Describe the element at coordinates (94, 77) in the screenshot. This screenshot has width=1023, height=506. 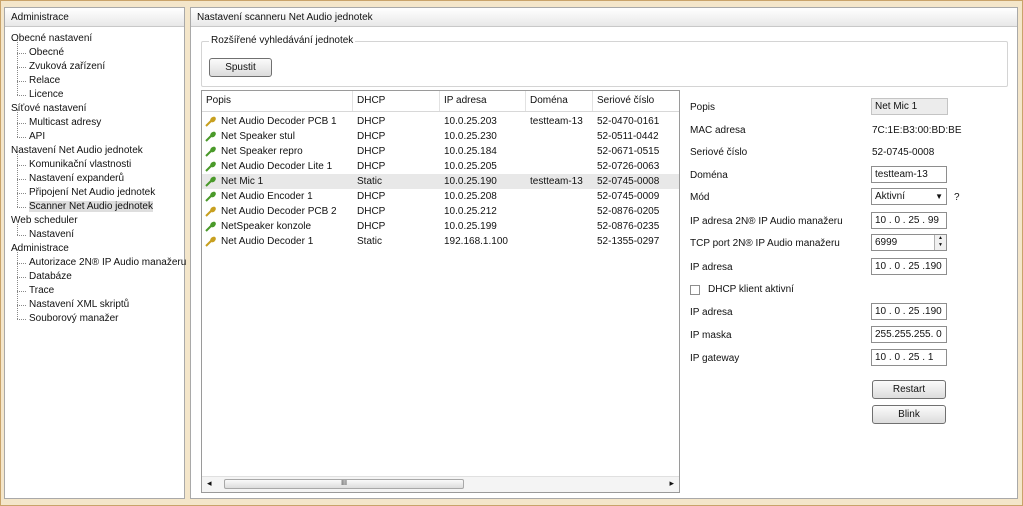
I see `tree-node: Relace` at that location.